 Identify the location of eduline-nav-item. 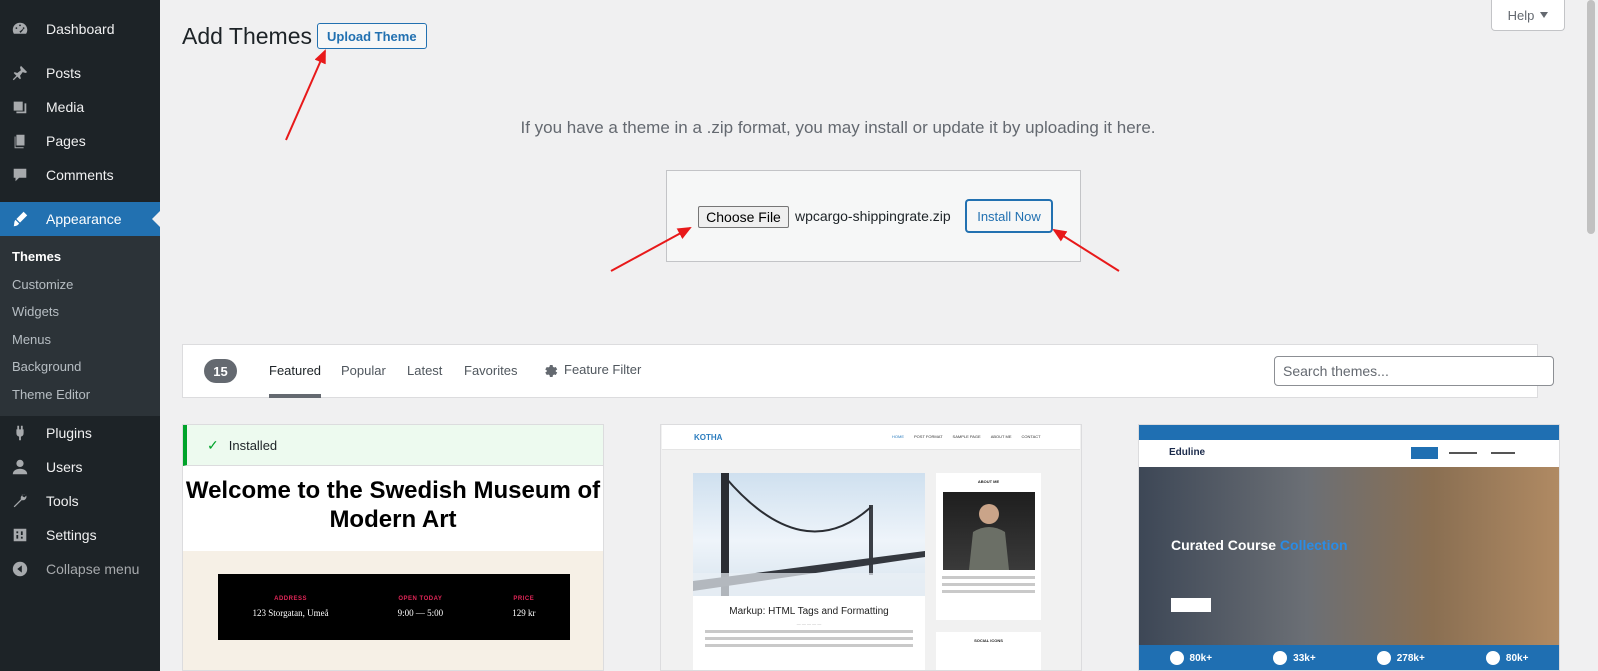
(1503, 453).